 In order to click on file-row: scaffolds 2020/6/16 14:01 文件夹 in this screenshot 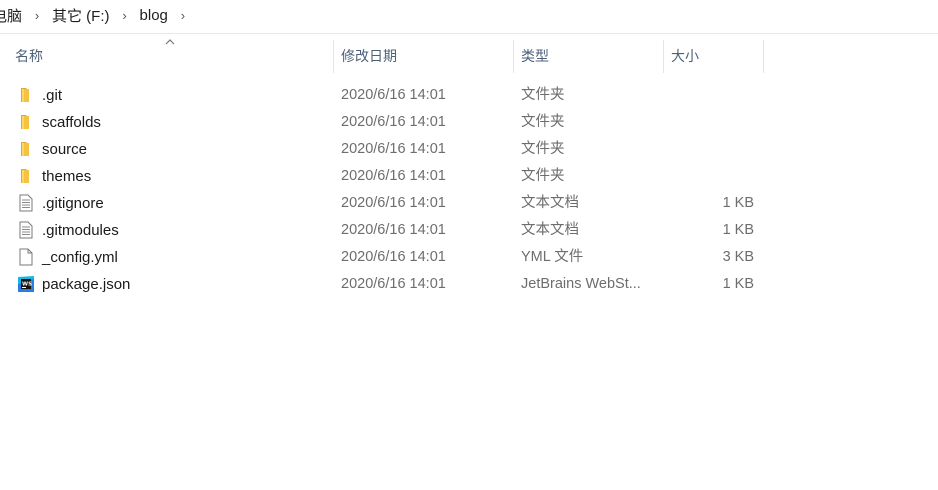, I will do `click(381, 122)`.